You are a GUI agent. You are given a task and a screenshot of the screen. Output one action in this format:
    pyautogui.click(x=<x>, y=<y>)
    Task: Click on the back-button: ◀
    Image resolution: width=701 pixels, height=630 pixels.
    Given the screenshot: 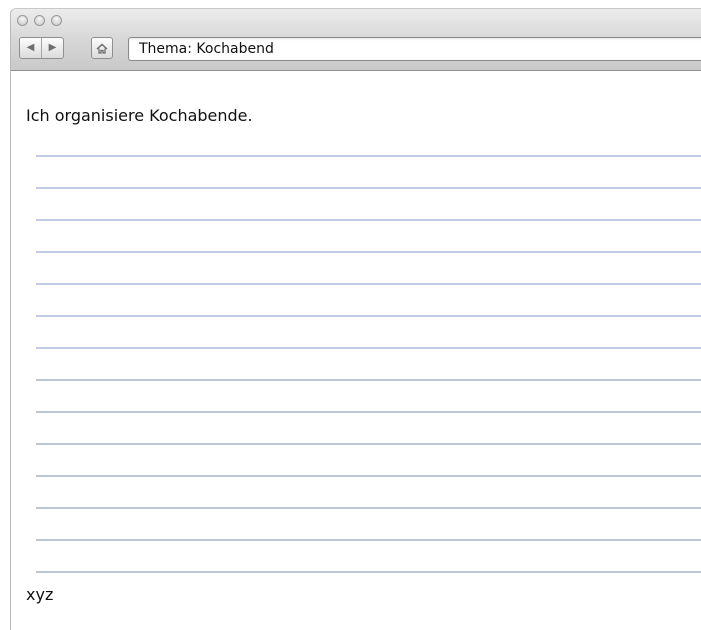 What is the action you would take?
    pyautogui.click(x=30, y=48)
    